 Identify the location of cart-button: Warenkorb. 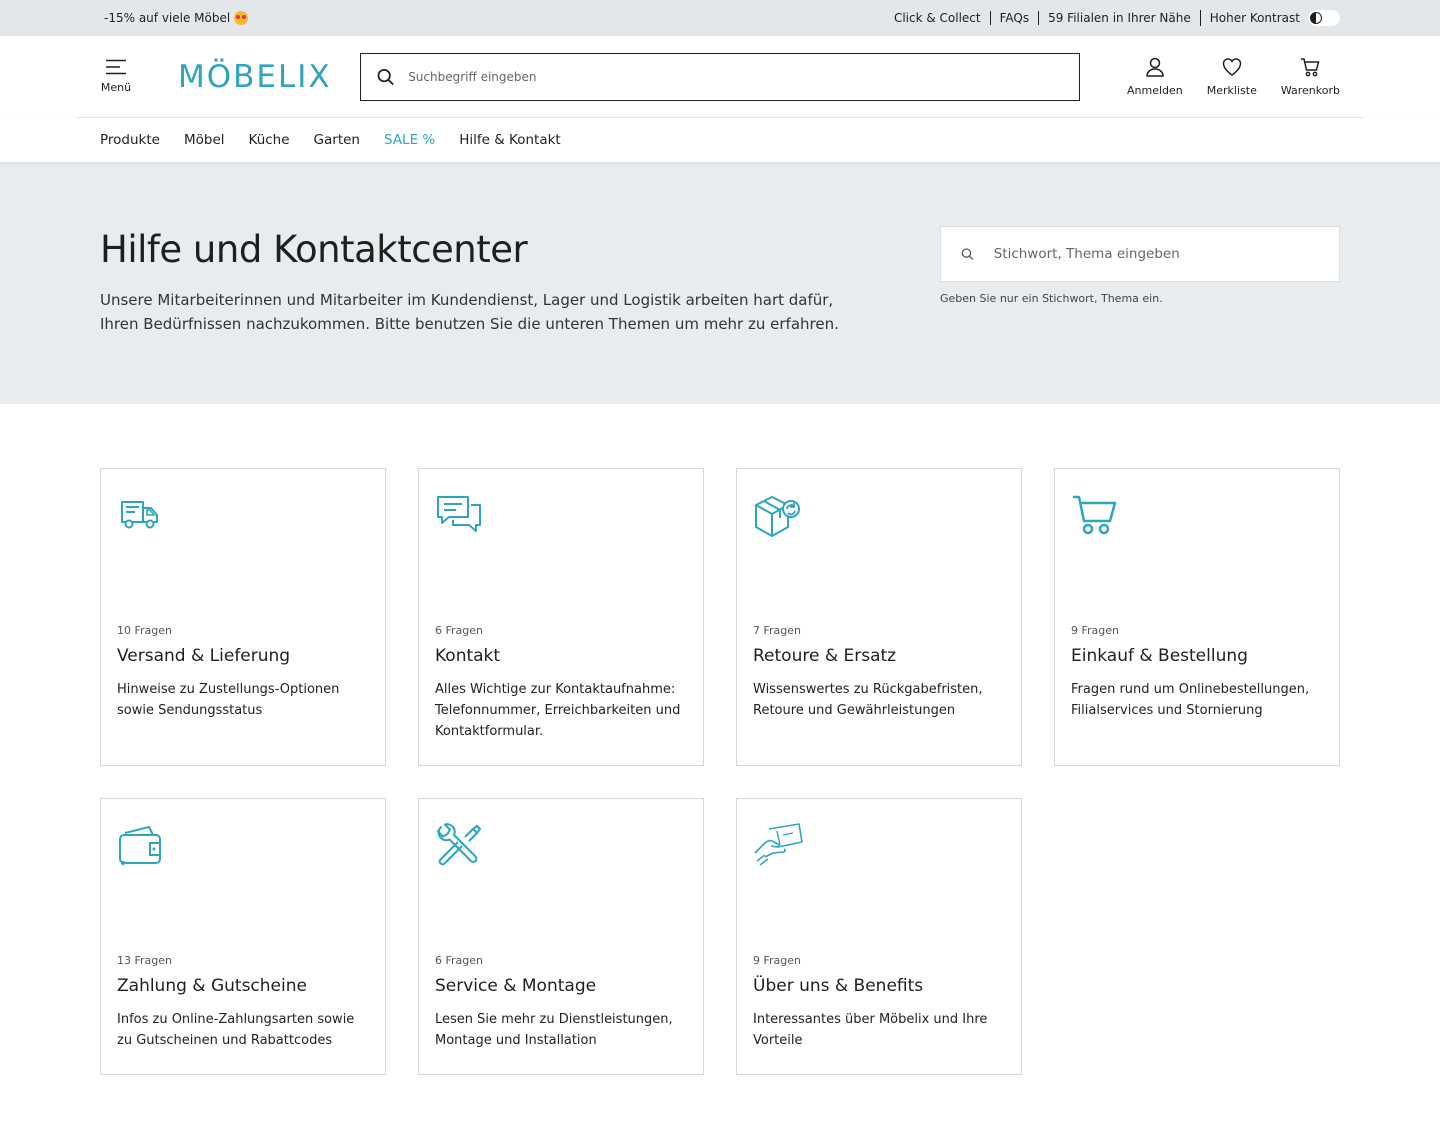
(1310, 76).